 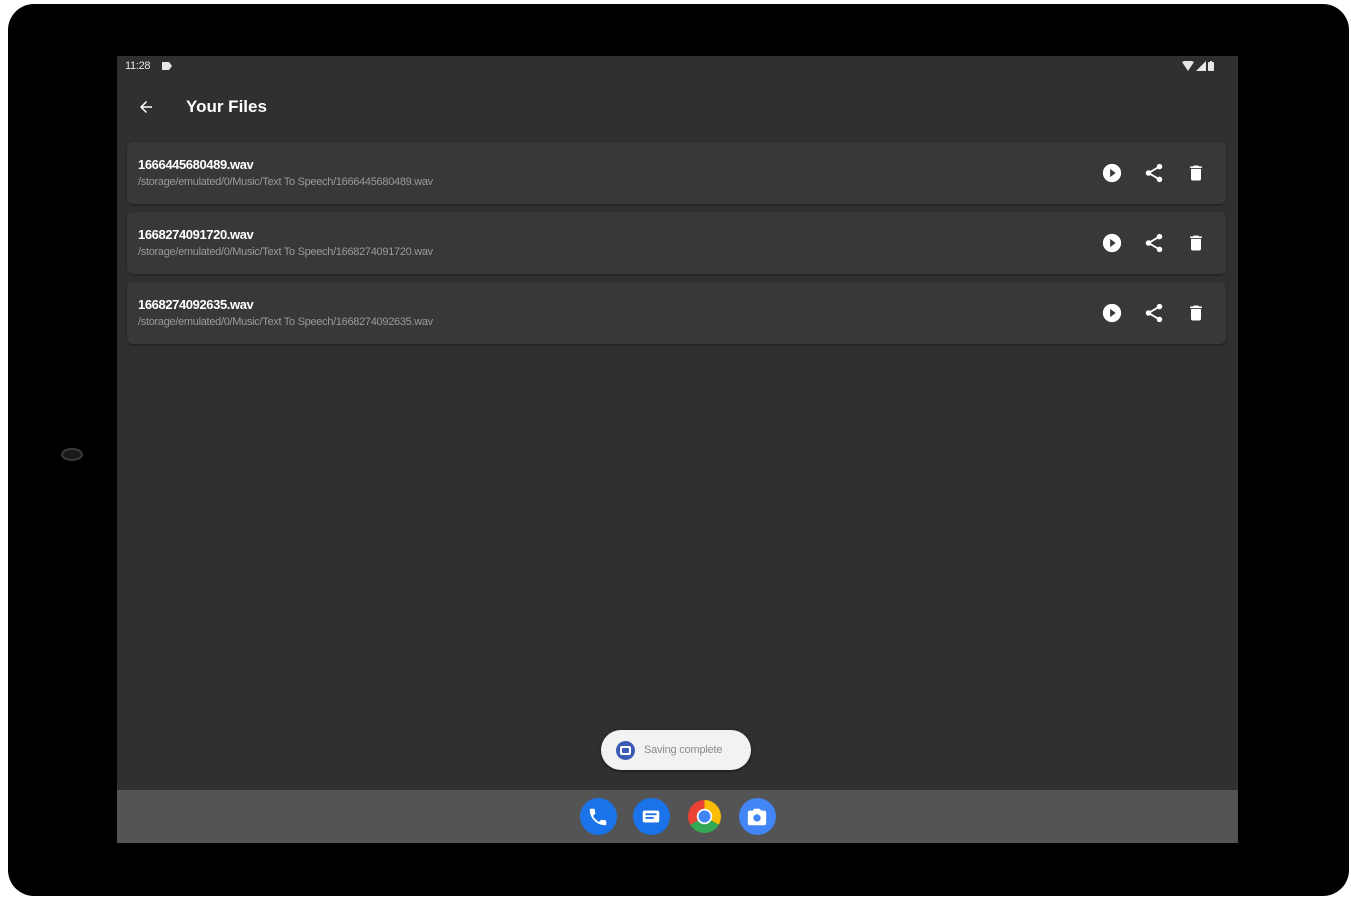 What do you see at coordinates (138, 66) in the screenshot?
I see `status-time: 11:28` at bounding box center [138, 66].